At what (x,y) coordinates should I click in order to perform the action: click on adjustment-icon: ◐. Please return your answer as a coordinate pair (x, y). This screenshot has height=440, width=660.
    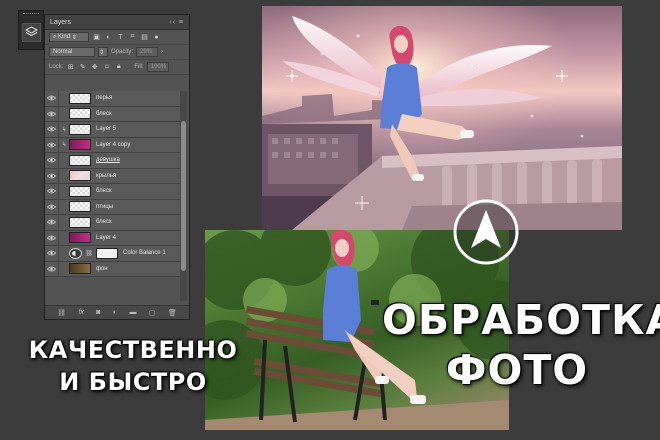
    Looking at the image, I should click on (115, 312).